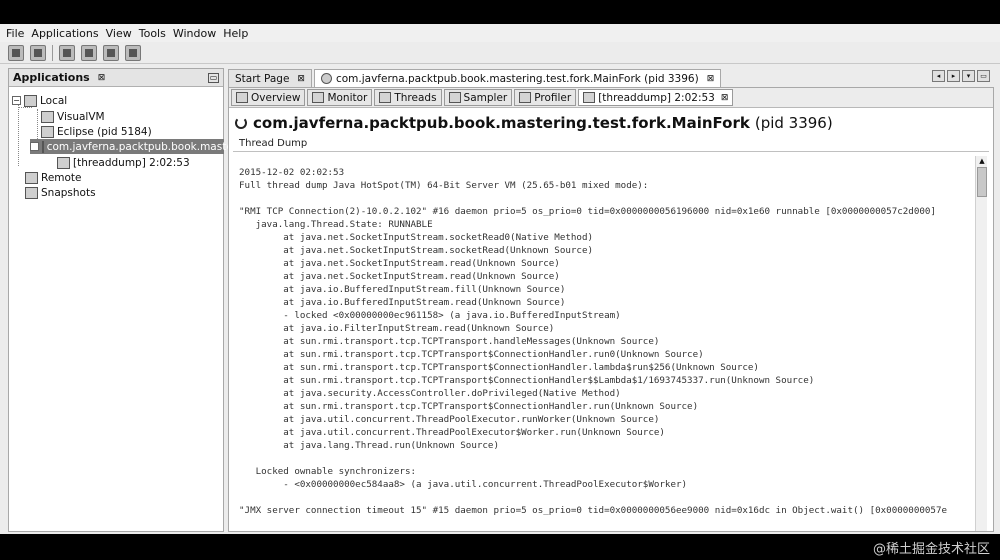 This screenshot has width=1000, height=560. Describe the element at coordinates (64, 33) in the screenshot. I see `menu-applications: Applications` at that location.